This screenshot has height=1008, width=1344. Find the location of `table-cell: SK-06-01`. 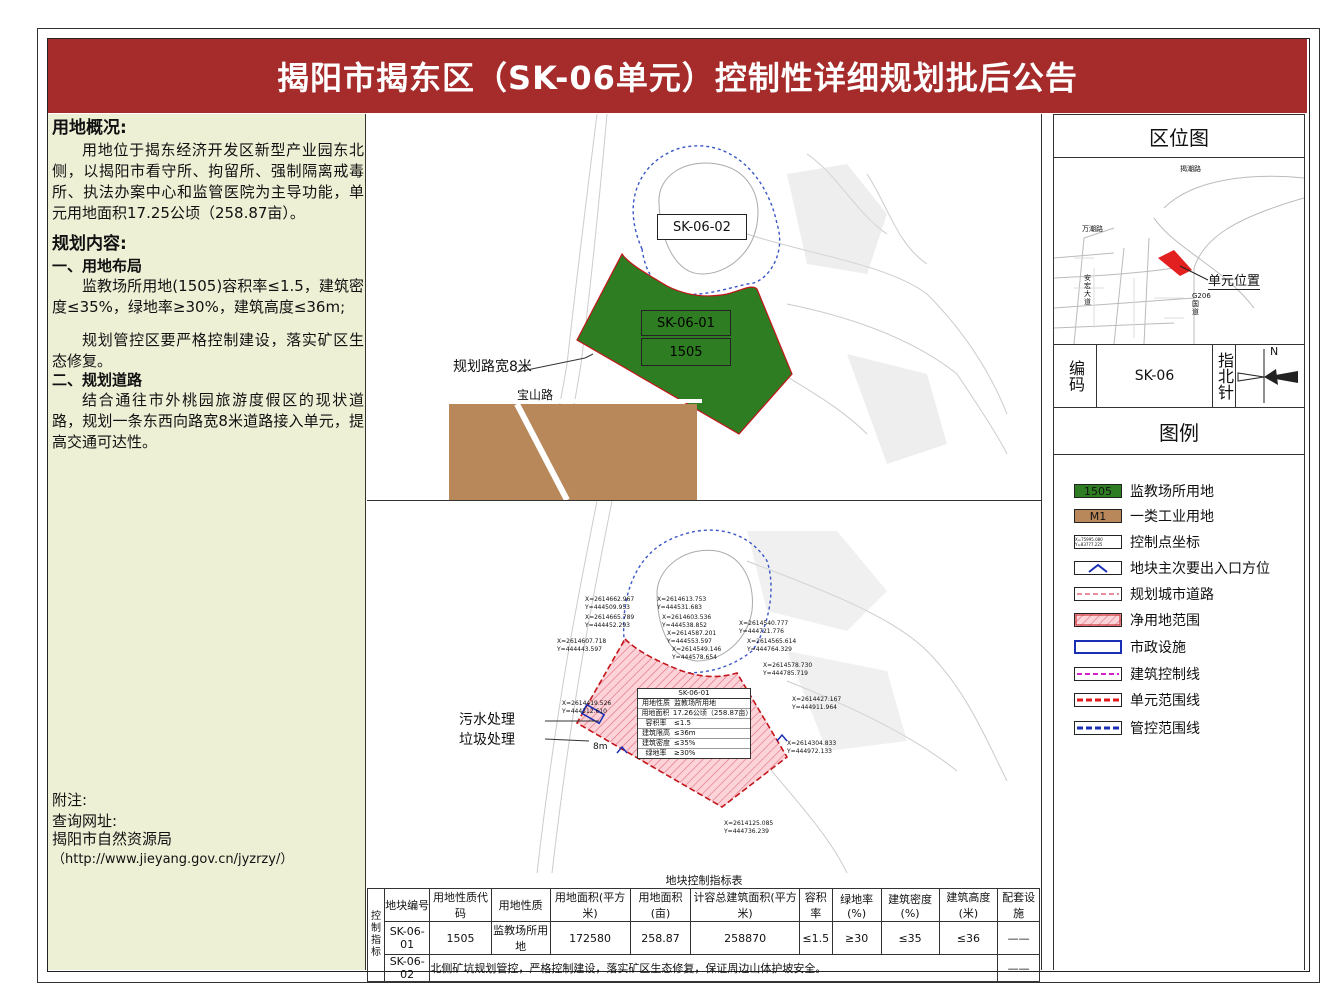

table-cell: SK-06-01 is located at coordinates (407, 938).